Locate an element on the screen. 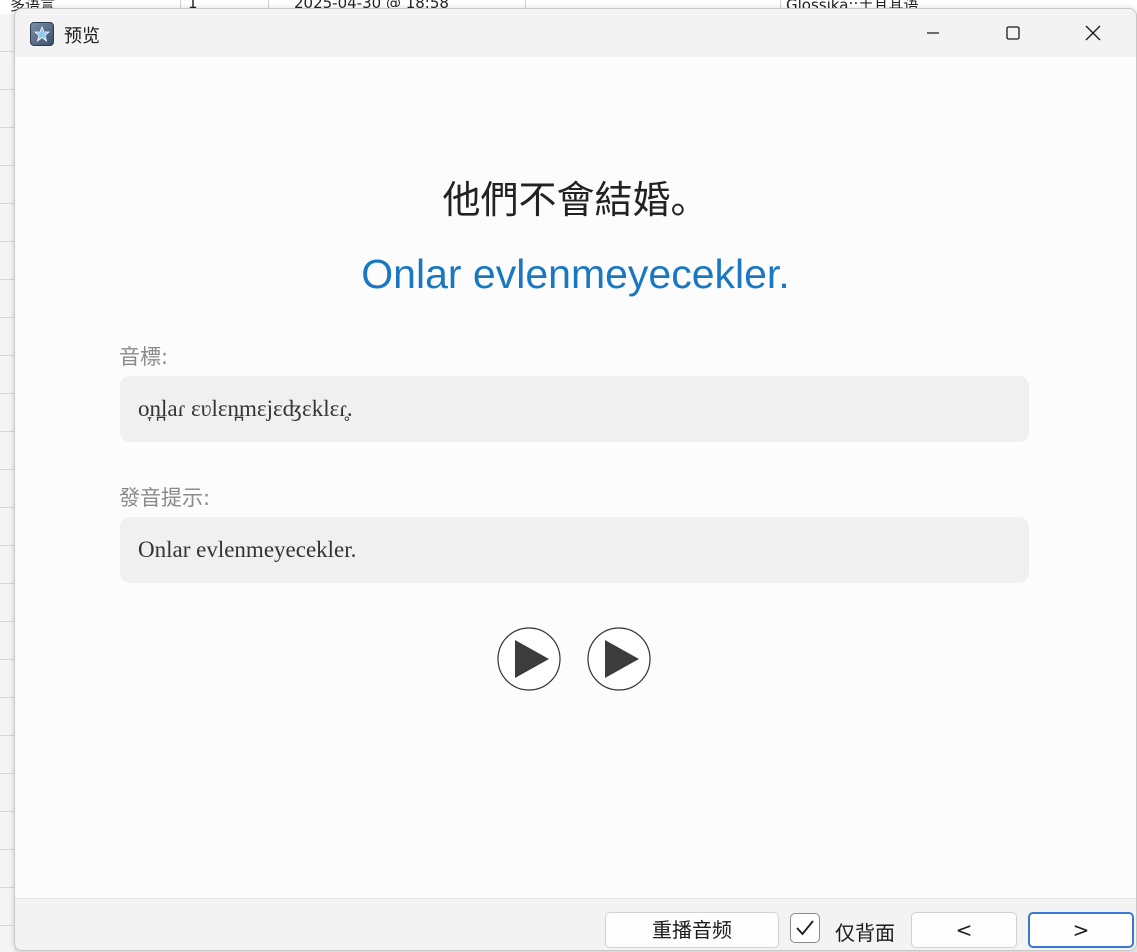 This screenshot has width=1137, height=952. card-front-text: 他們不會結婚。 is located at coordinates (575, 200).